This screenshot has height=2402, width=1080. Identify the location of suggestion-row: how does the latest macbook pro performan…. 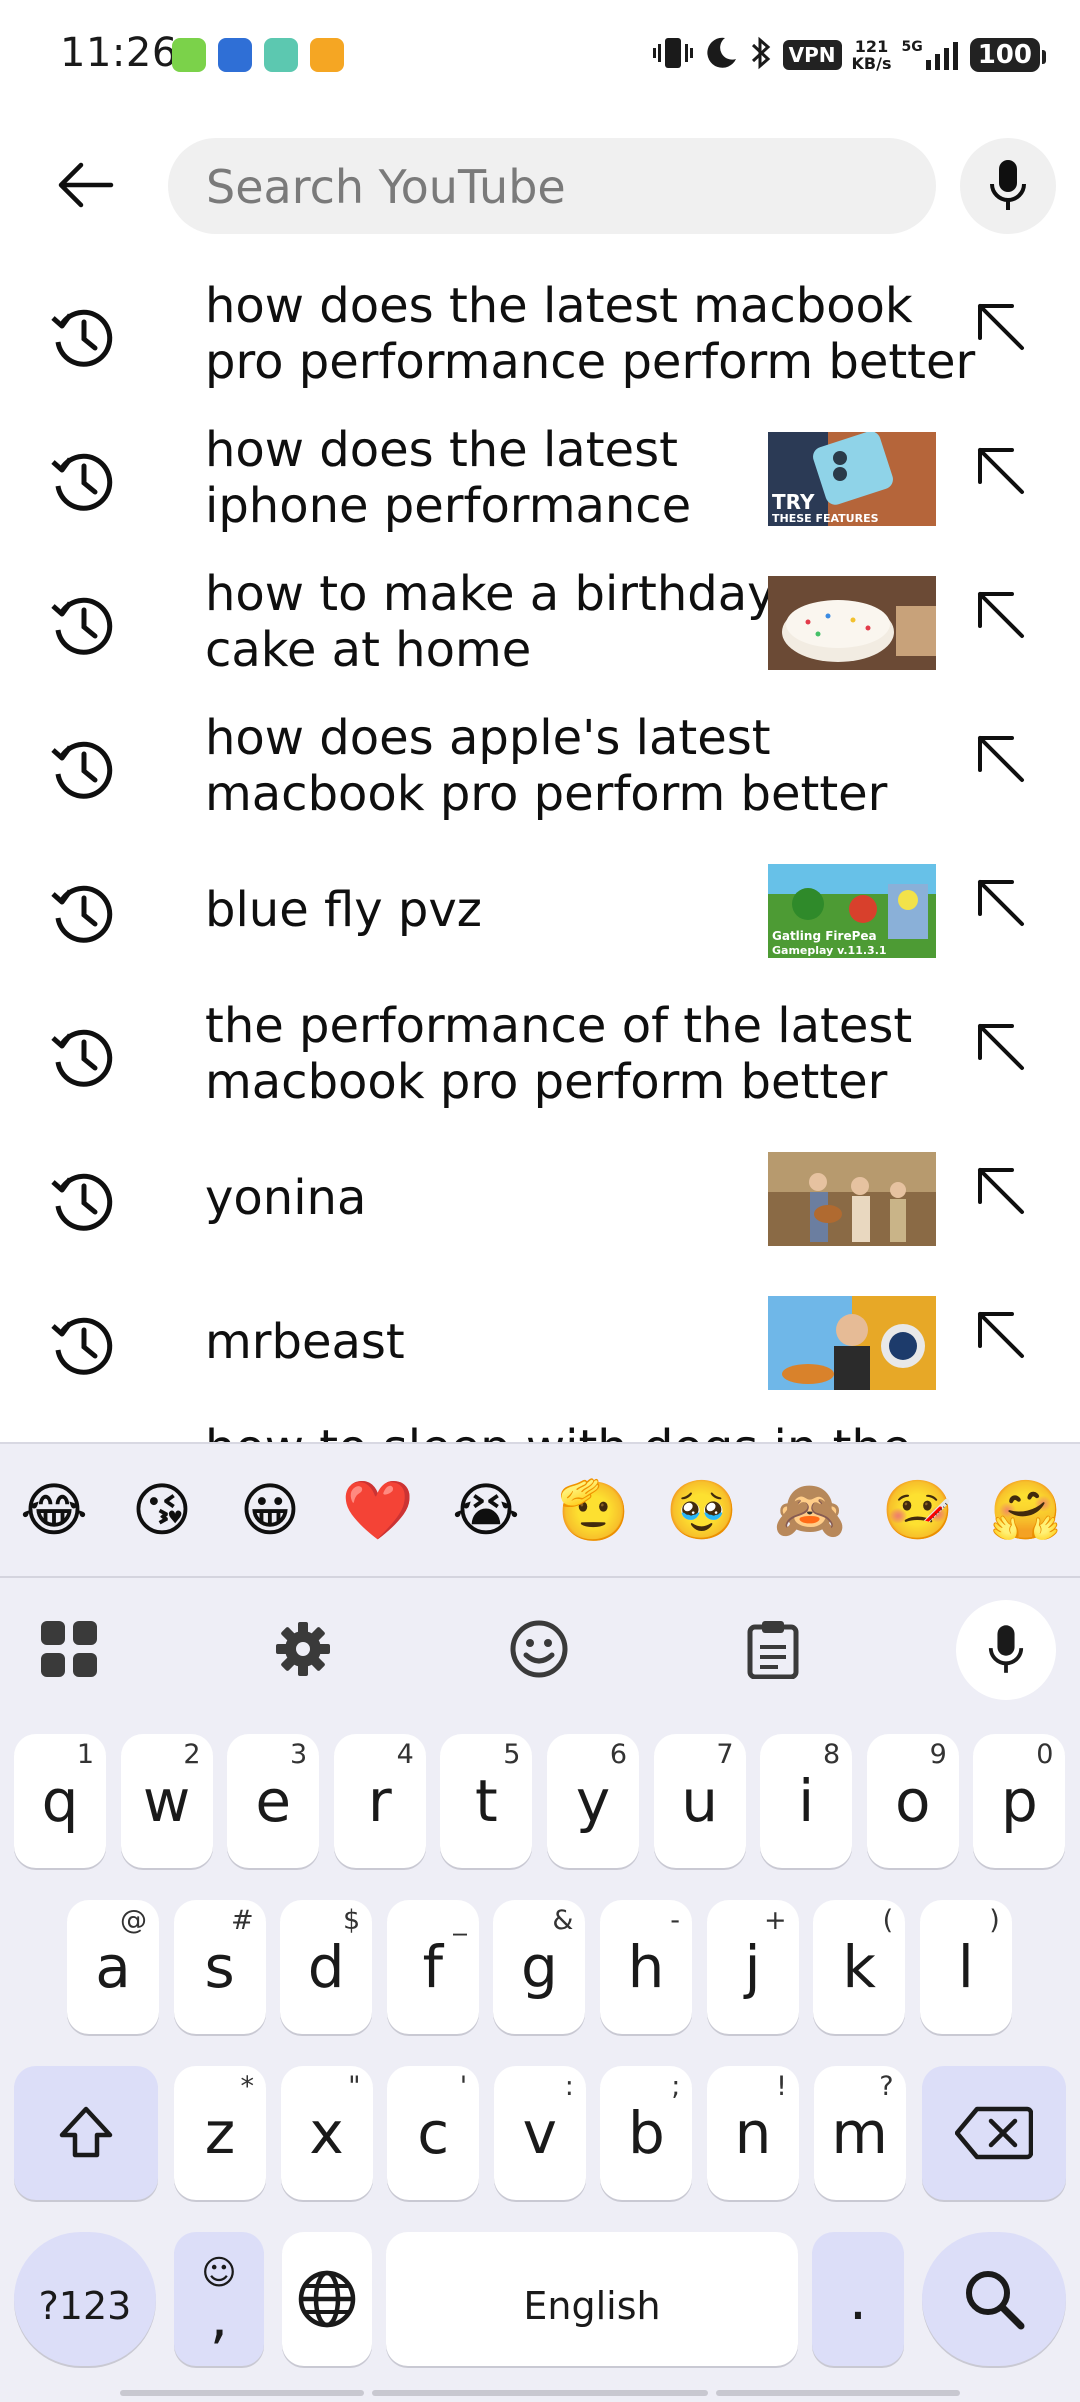
(540, 334).